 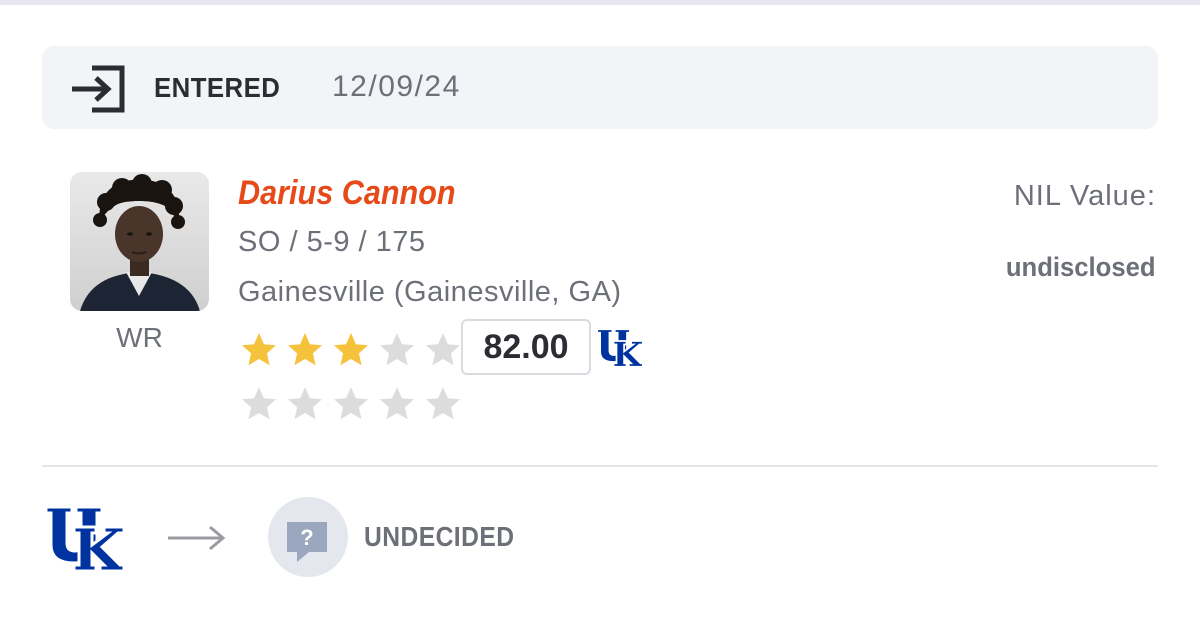 What do you see at coordinates (217, 87) in the screenshot?
I see `status-label: ENTERED` at bounding box center [217, 87].